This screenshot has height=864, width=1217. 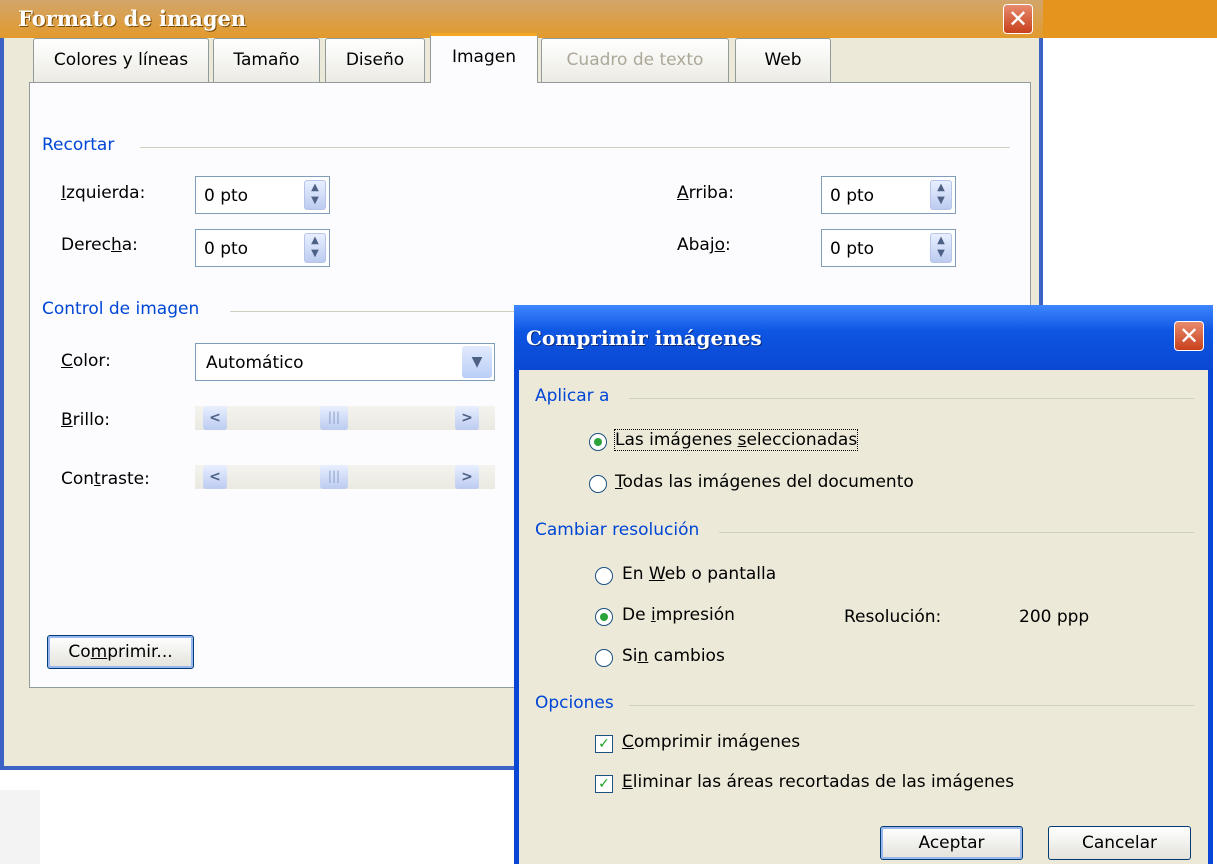 I want to click on image-control-group-label: Control de imagen, so click(x=121, y=309).